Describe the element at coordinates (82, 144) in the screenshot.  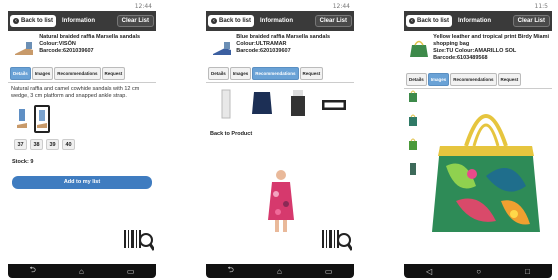
I see `size-selector: 37 38 39 40` at that location.